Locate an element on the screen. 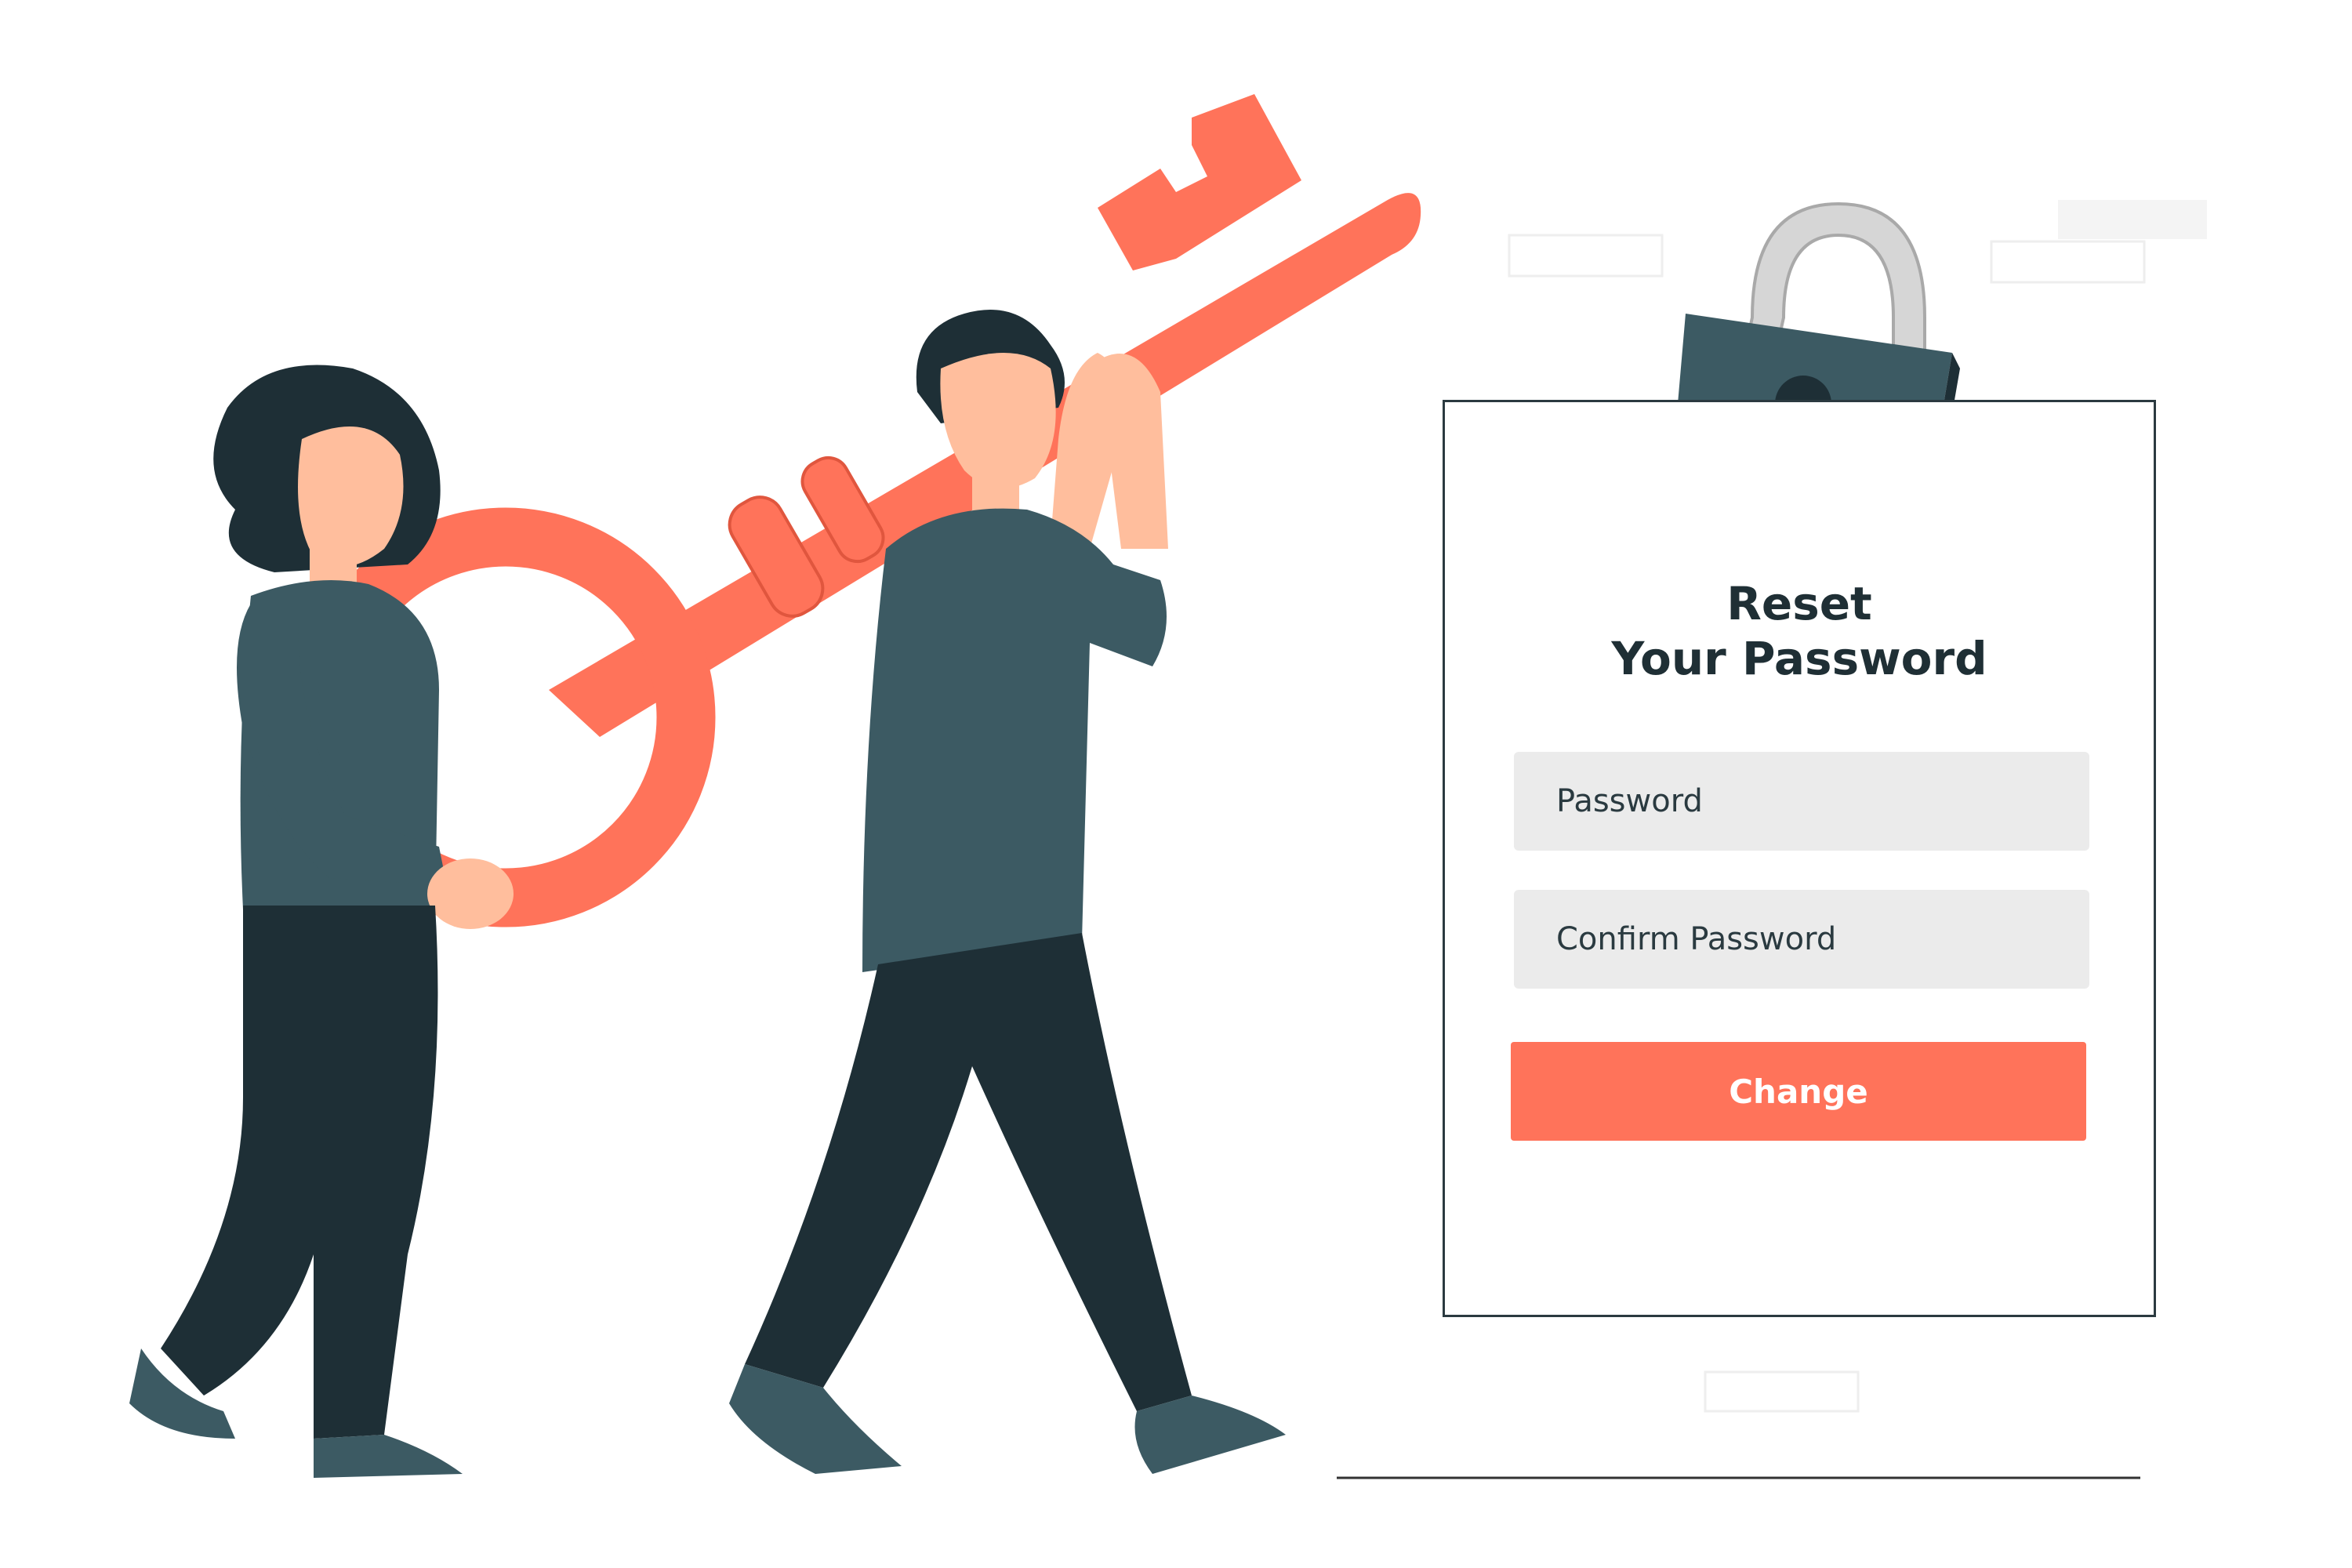  change-button: Change is located at coordinates (1798, 1091).